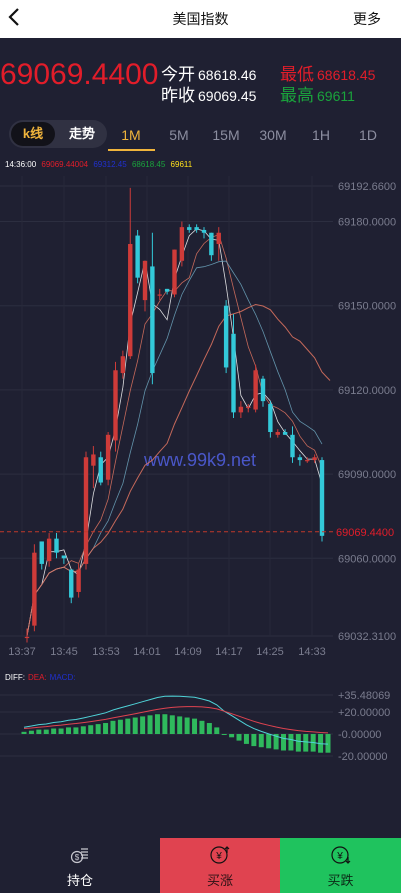 Image resolution: width=401 pixels, height=893 pixels. I want to click on positions-tab: $ 持仓, so click(80, 865).